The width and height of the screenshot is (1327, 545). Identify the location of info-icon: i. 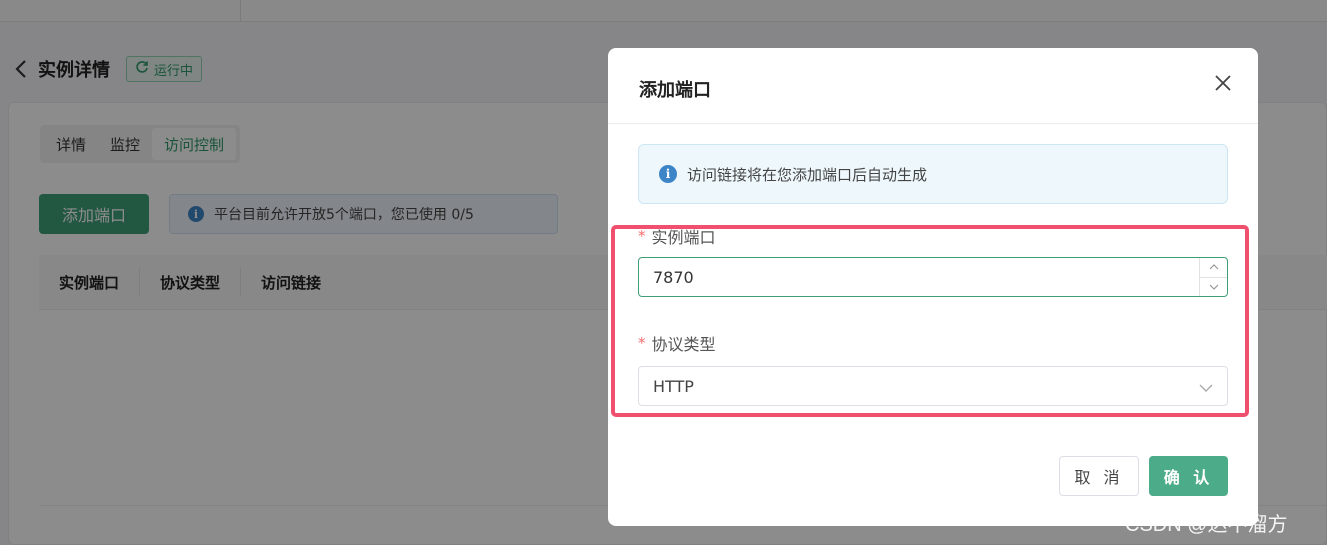
(668, 174).